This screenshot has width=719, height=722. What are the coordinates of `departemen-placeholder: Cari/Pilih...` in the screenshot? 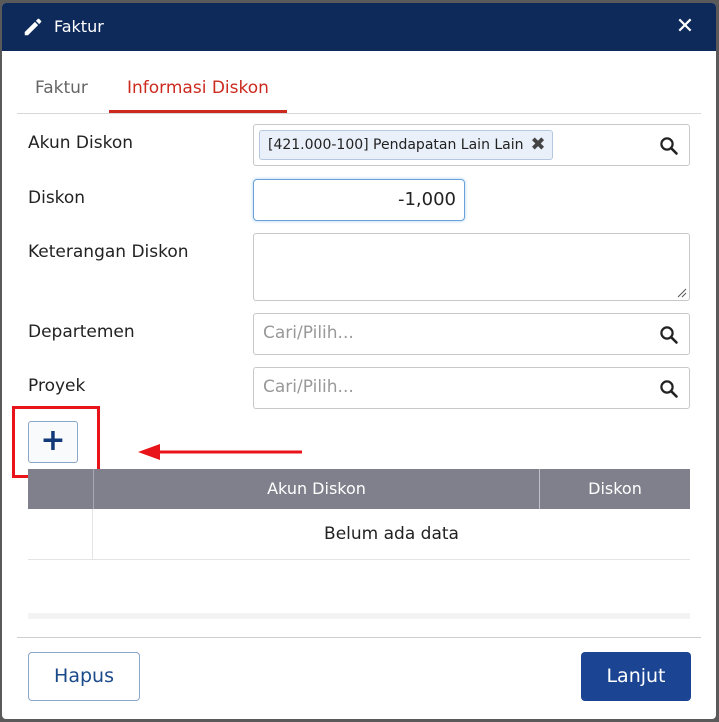 It's located at (308, 333).